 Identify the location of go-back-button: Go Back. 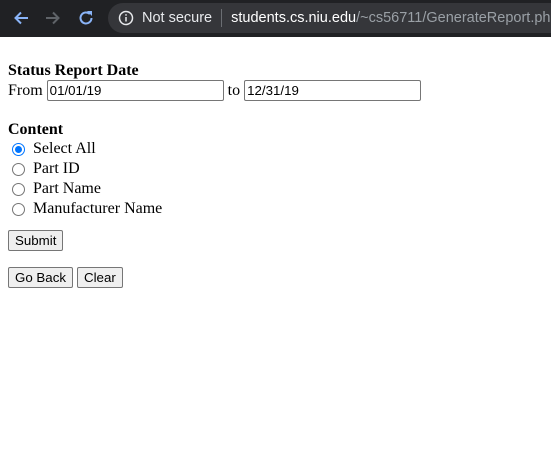
(40, 277).